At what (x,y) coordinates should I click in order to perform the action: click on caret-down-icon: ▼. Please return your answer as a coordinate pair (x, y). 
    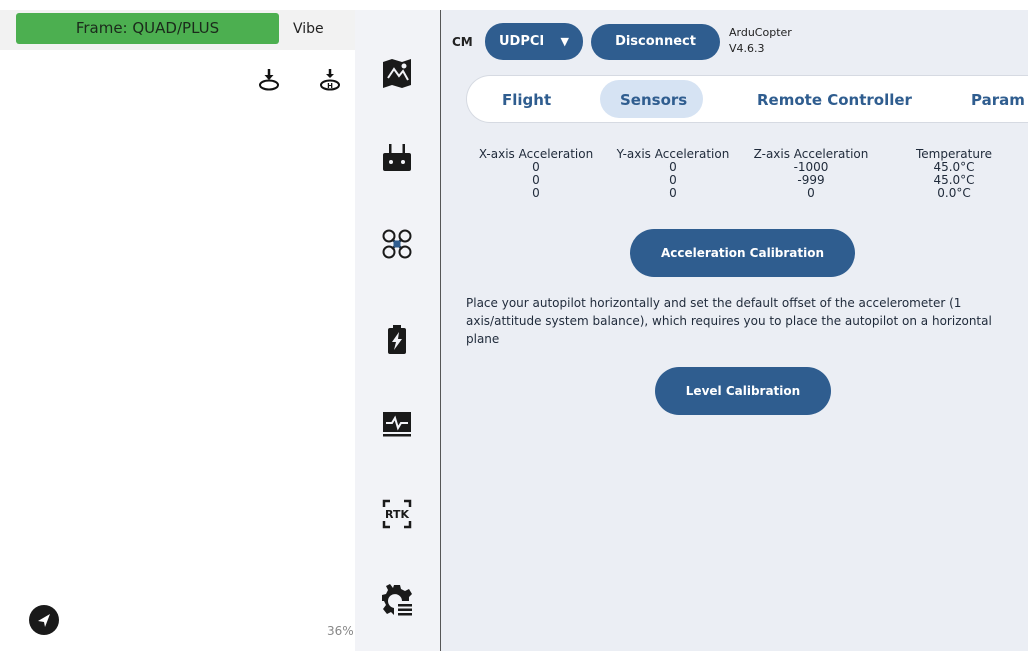
    Looking at the image, I should click on (564, 41).